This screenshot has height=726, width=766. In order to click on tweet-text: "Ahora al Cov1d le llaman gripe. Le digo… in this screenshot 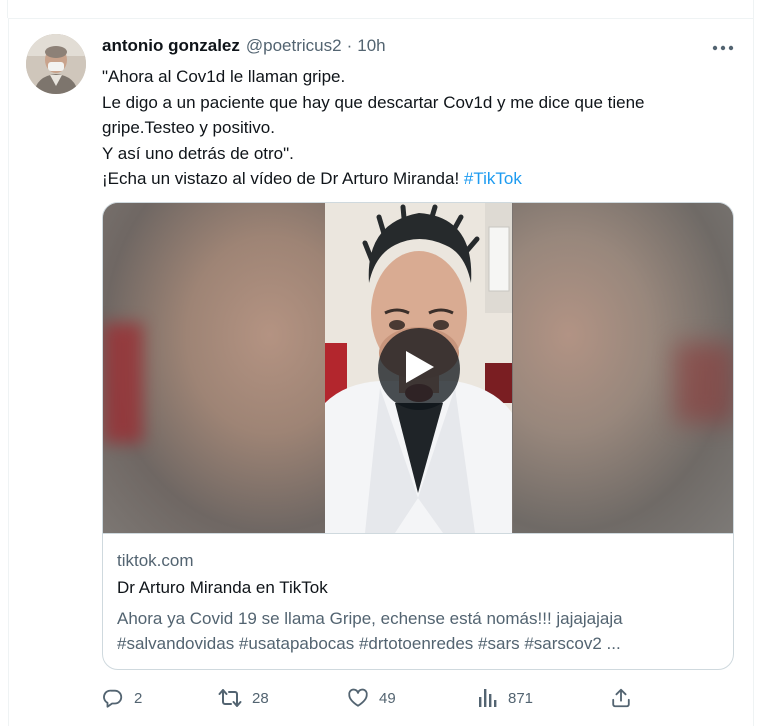, I will do `click(417, 128)`.